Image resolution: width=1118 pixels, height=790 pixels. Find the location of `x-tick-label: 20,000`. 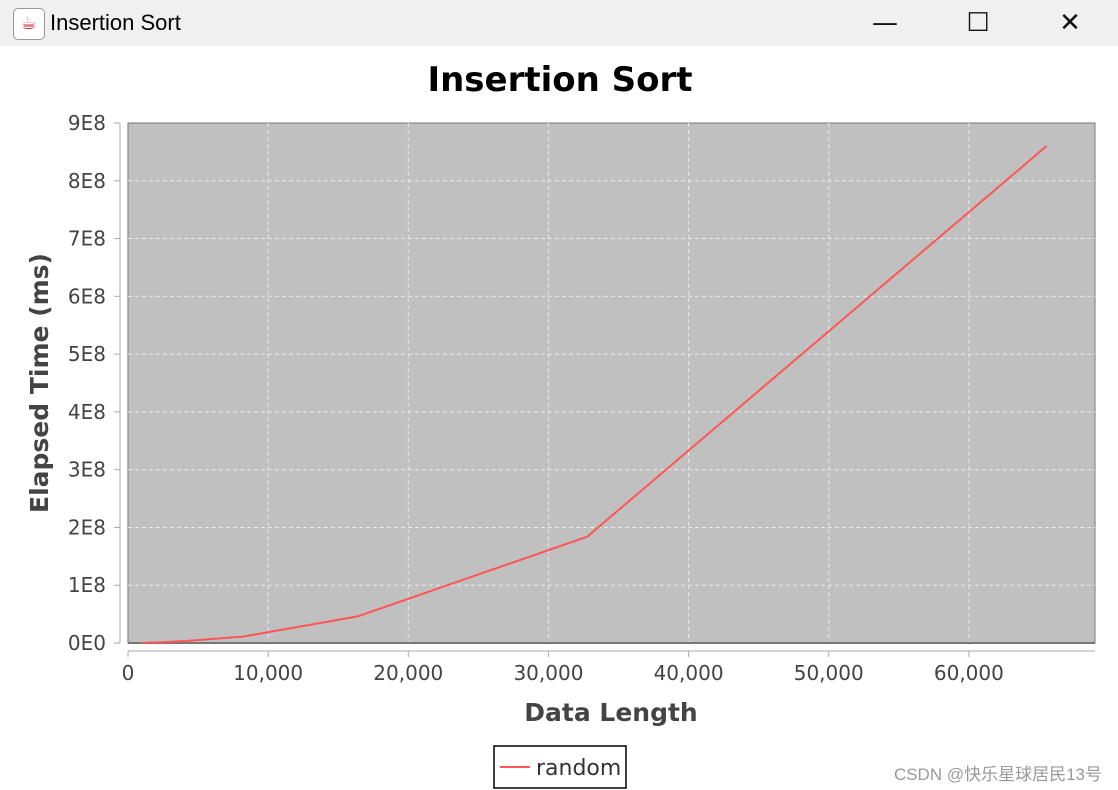

x-tick-label: 20,000 is located at coordinates (408, 673).